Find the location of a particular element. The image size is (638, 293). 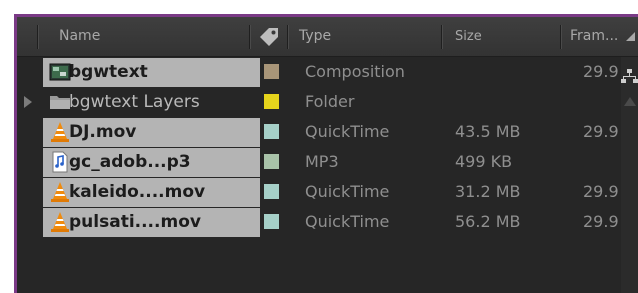

list-item: bgwtext Composition 29.9 is located at coordinates (319, 72).